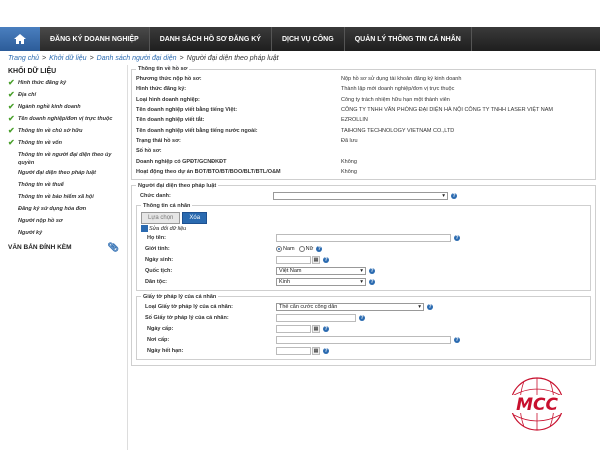 The width and height of the screenshot is (600, 450). I want to click on breadcrumb-data-block: Khởi dữ liệu, so click(67, 58).